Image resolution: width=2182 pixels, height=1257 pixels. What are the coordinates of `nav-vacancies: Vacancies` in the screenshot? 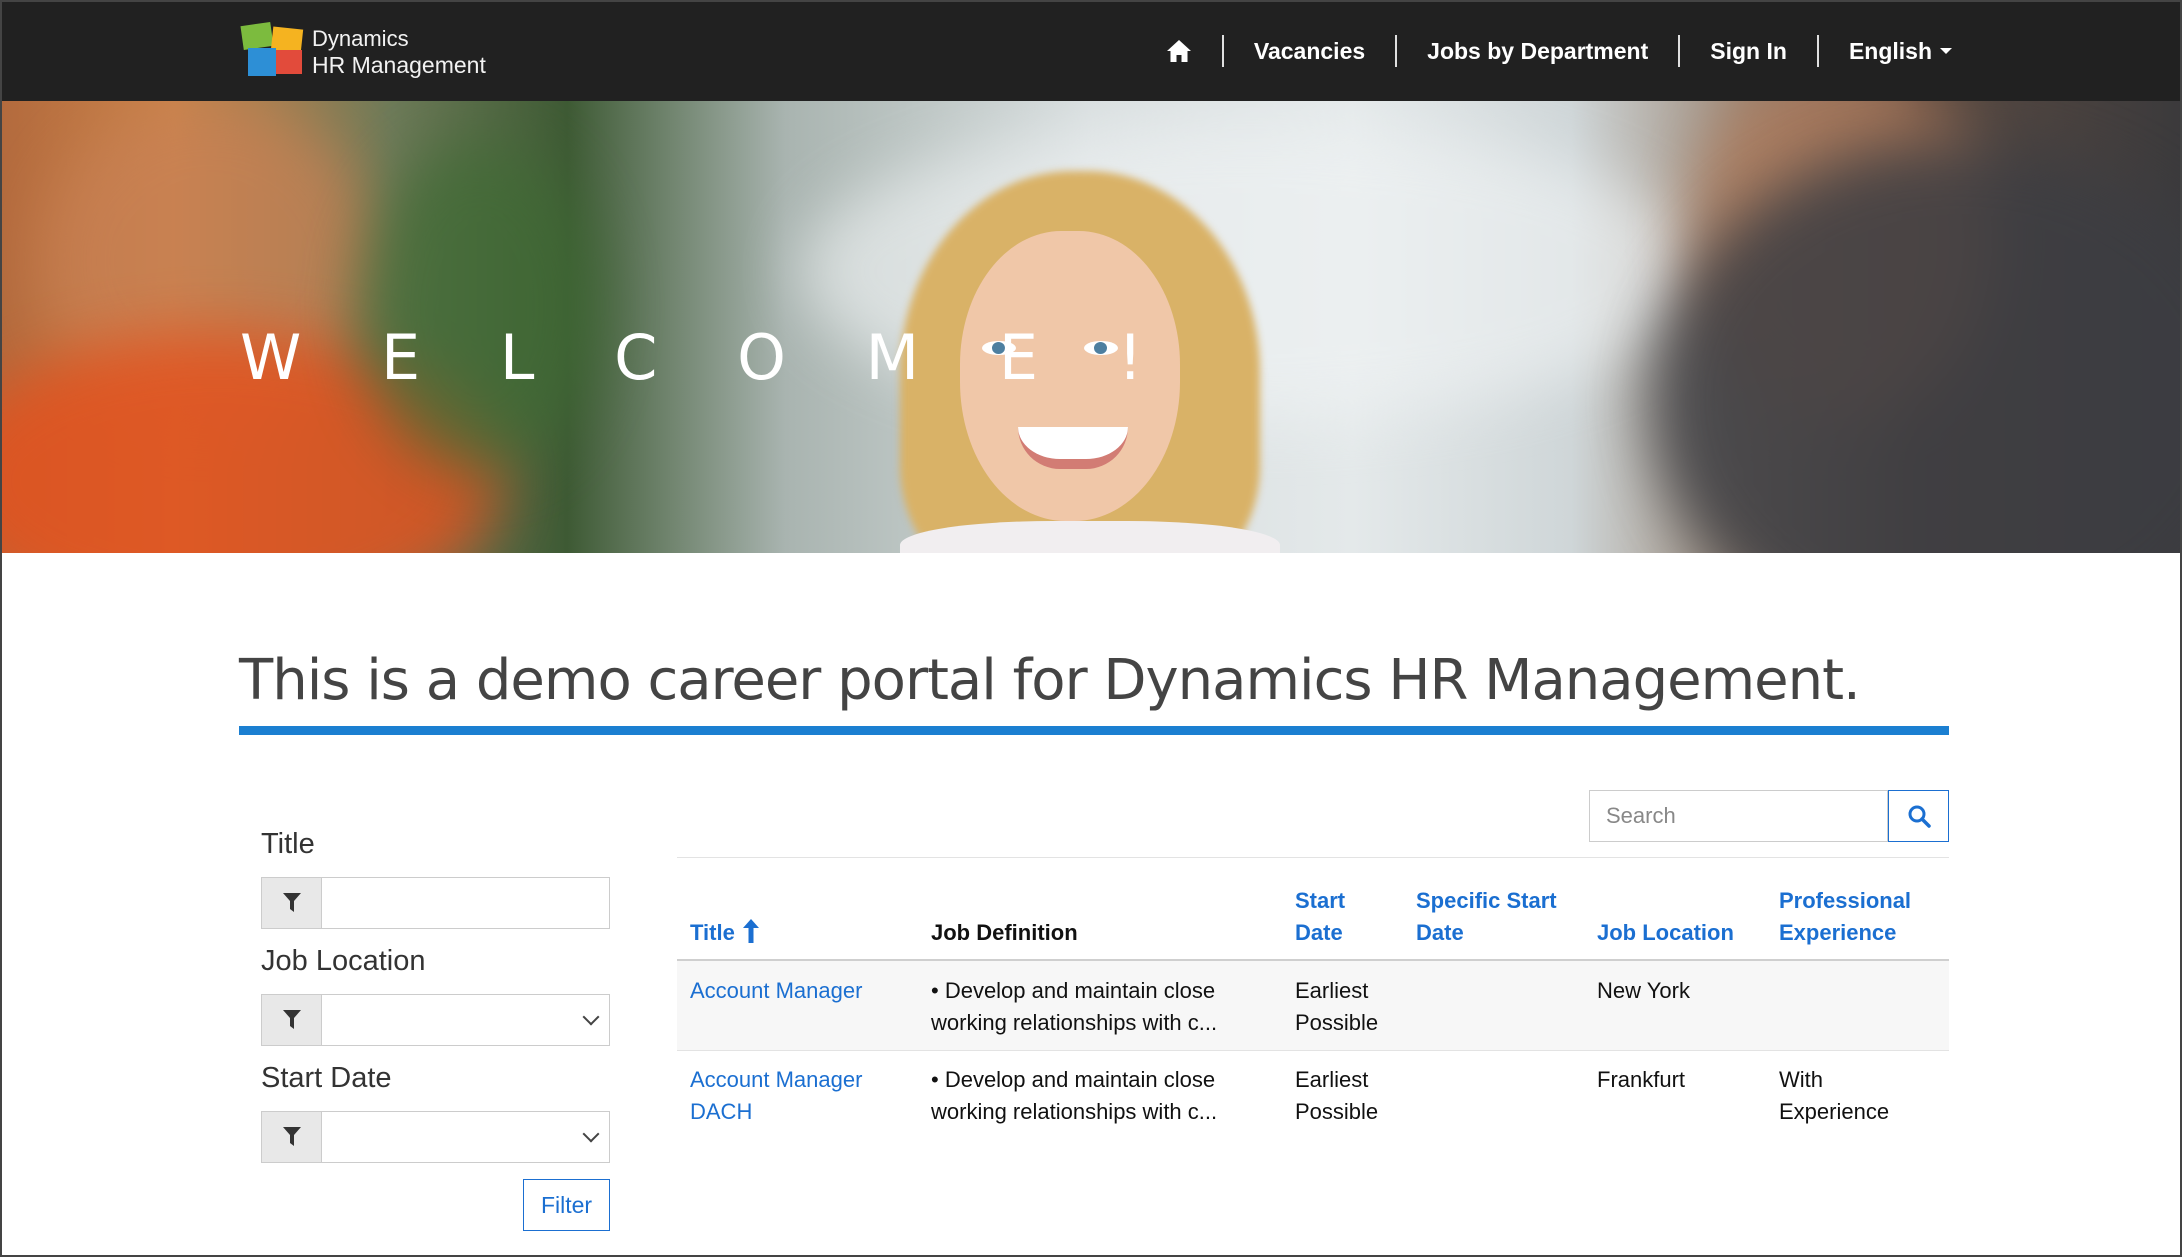 It's located at (1311, 51).